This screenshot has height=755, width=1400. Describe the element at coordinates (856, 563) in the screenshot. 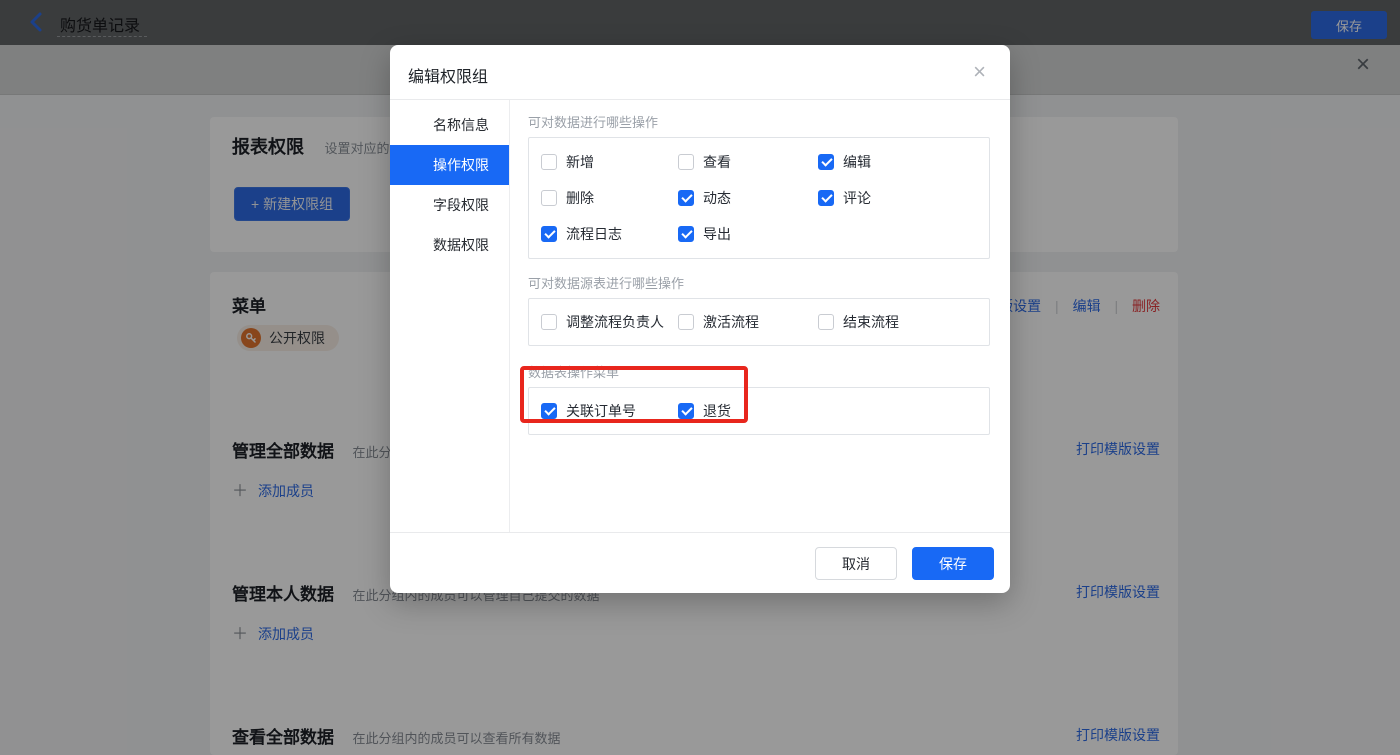

I see `cancel-button: 取消` at that location.